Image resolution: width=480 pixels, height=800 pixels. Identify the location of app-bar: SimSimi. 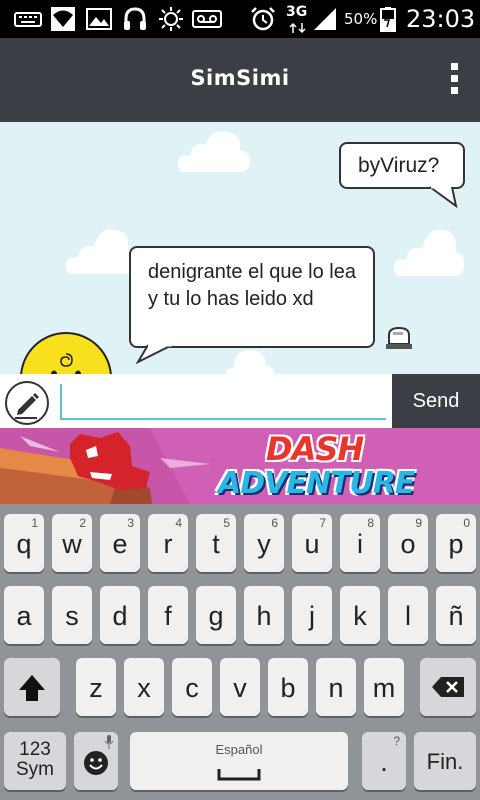
(240, 80).